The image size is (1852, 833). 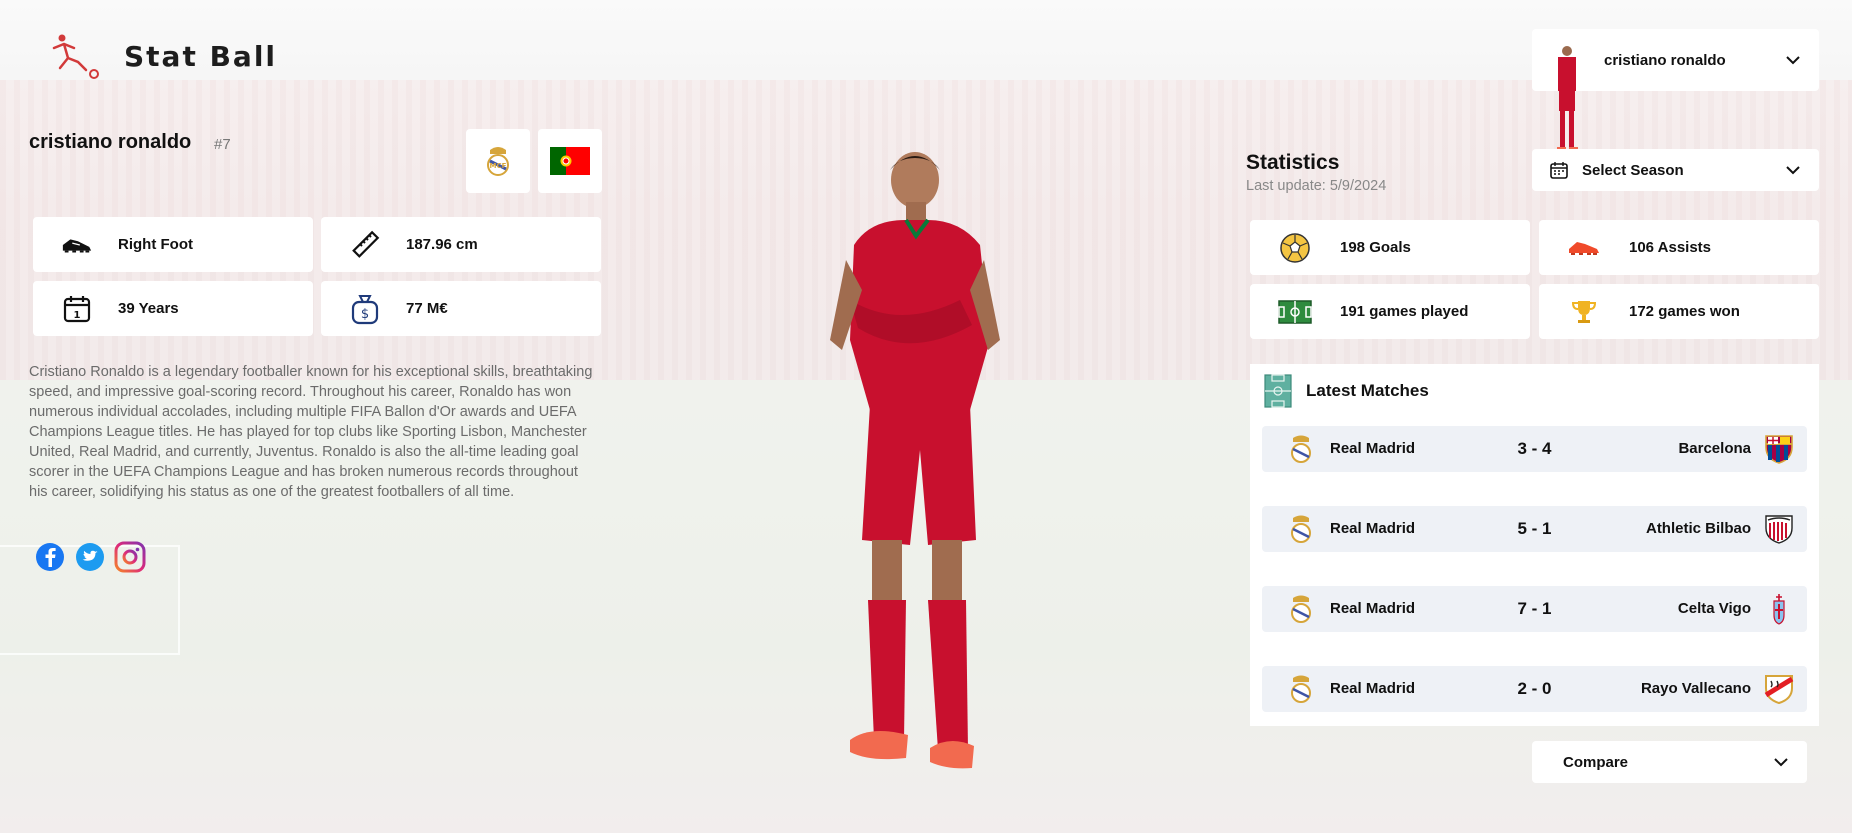 I want to click on match-row: Real Madrid 2 - 0 Rayo Vallecano, so click(x=1534, y=689).